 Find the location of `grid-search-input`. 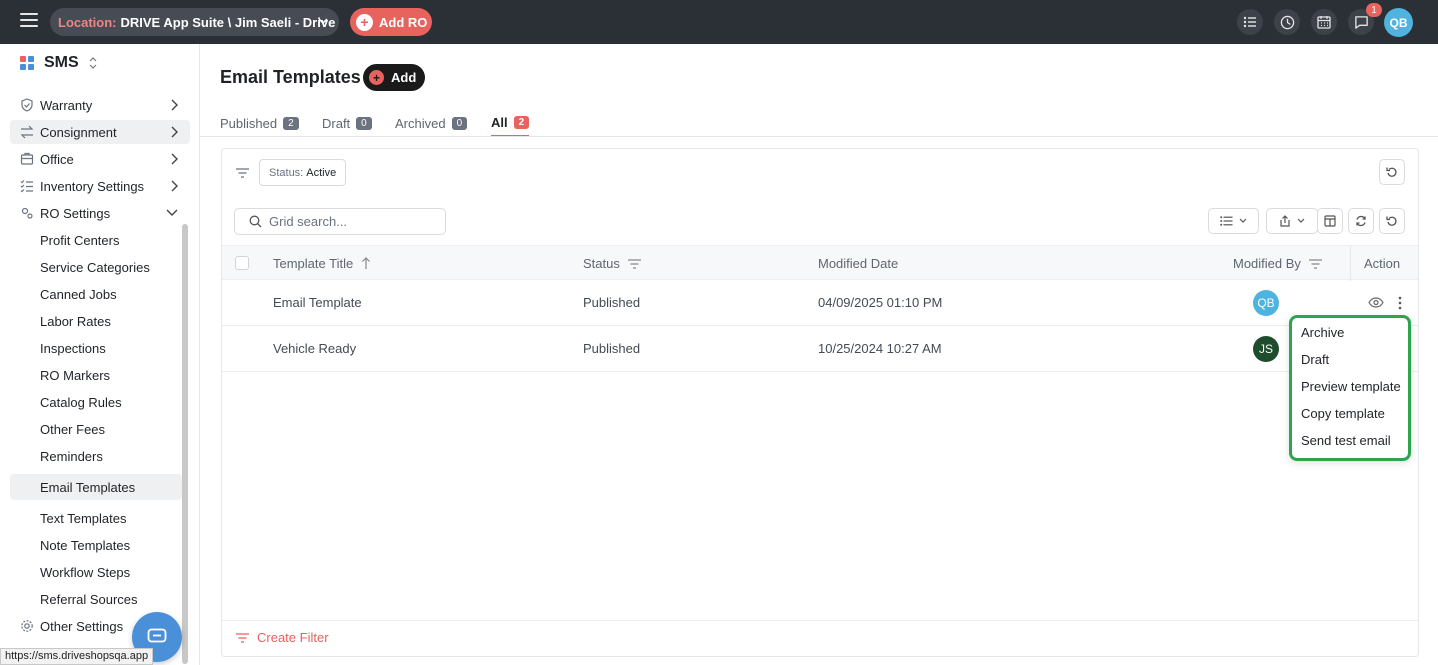

grid-search-input is located at coordinates (349, 221).